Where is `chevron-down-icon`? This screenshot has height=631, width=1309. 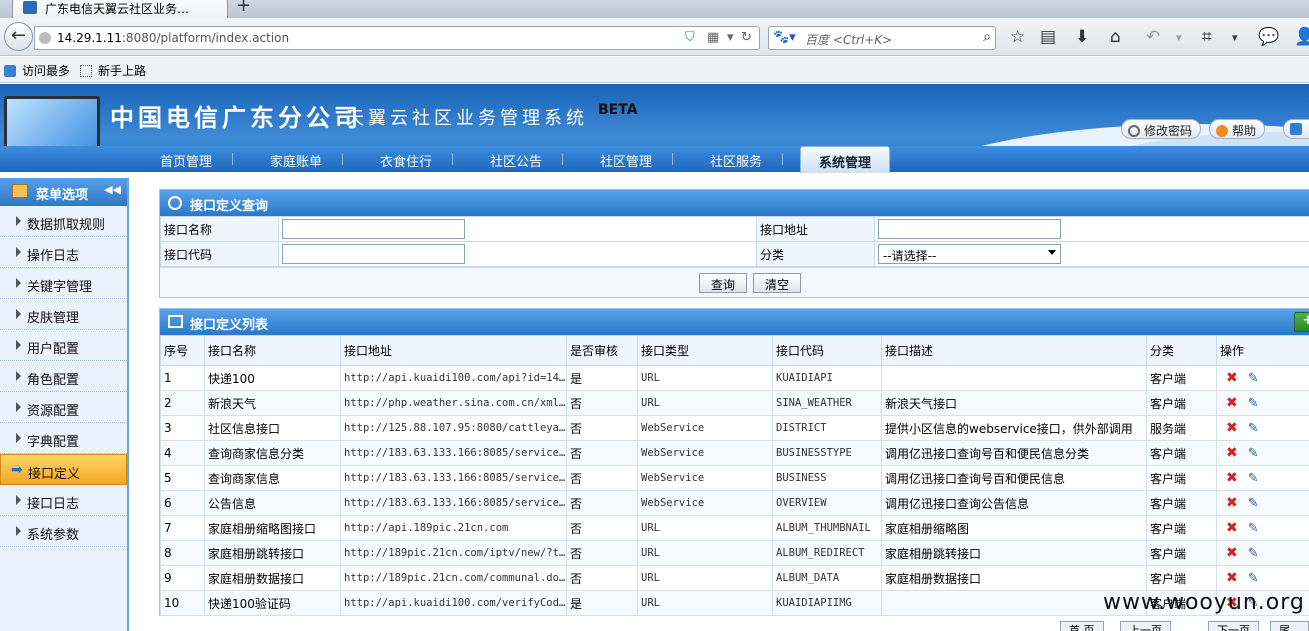
chevron-down-icon is located at coordinates (1052, 252).